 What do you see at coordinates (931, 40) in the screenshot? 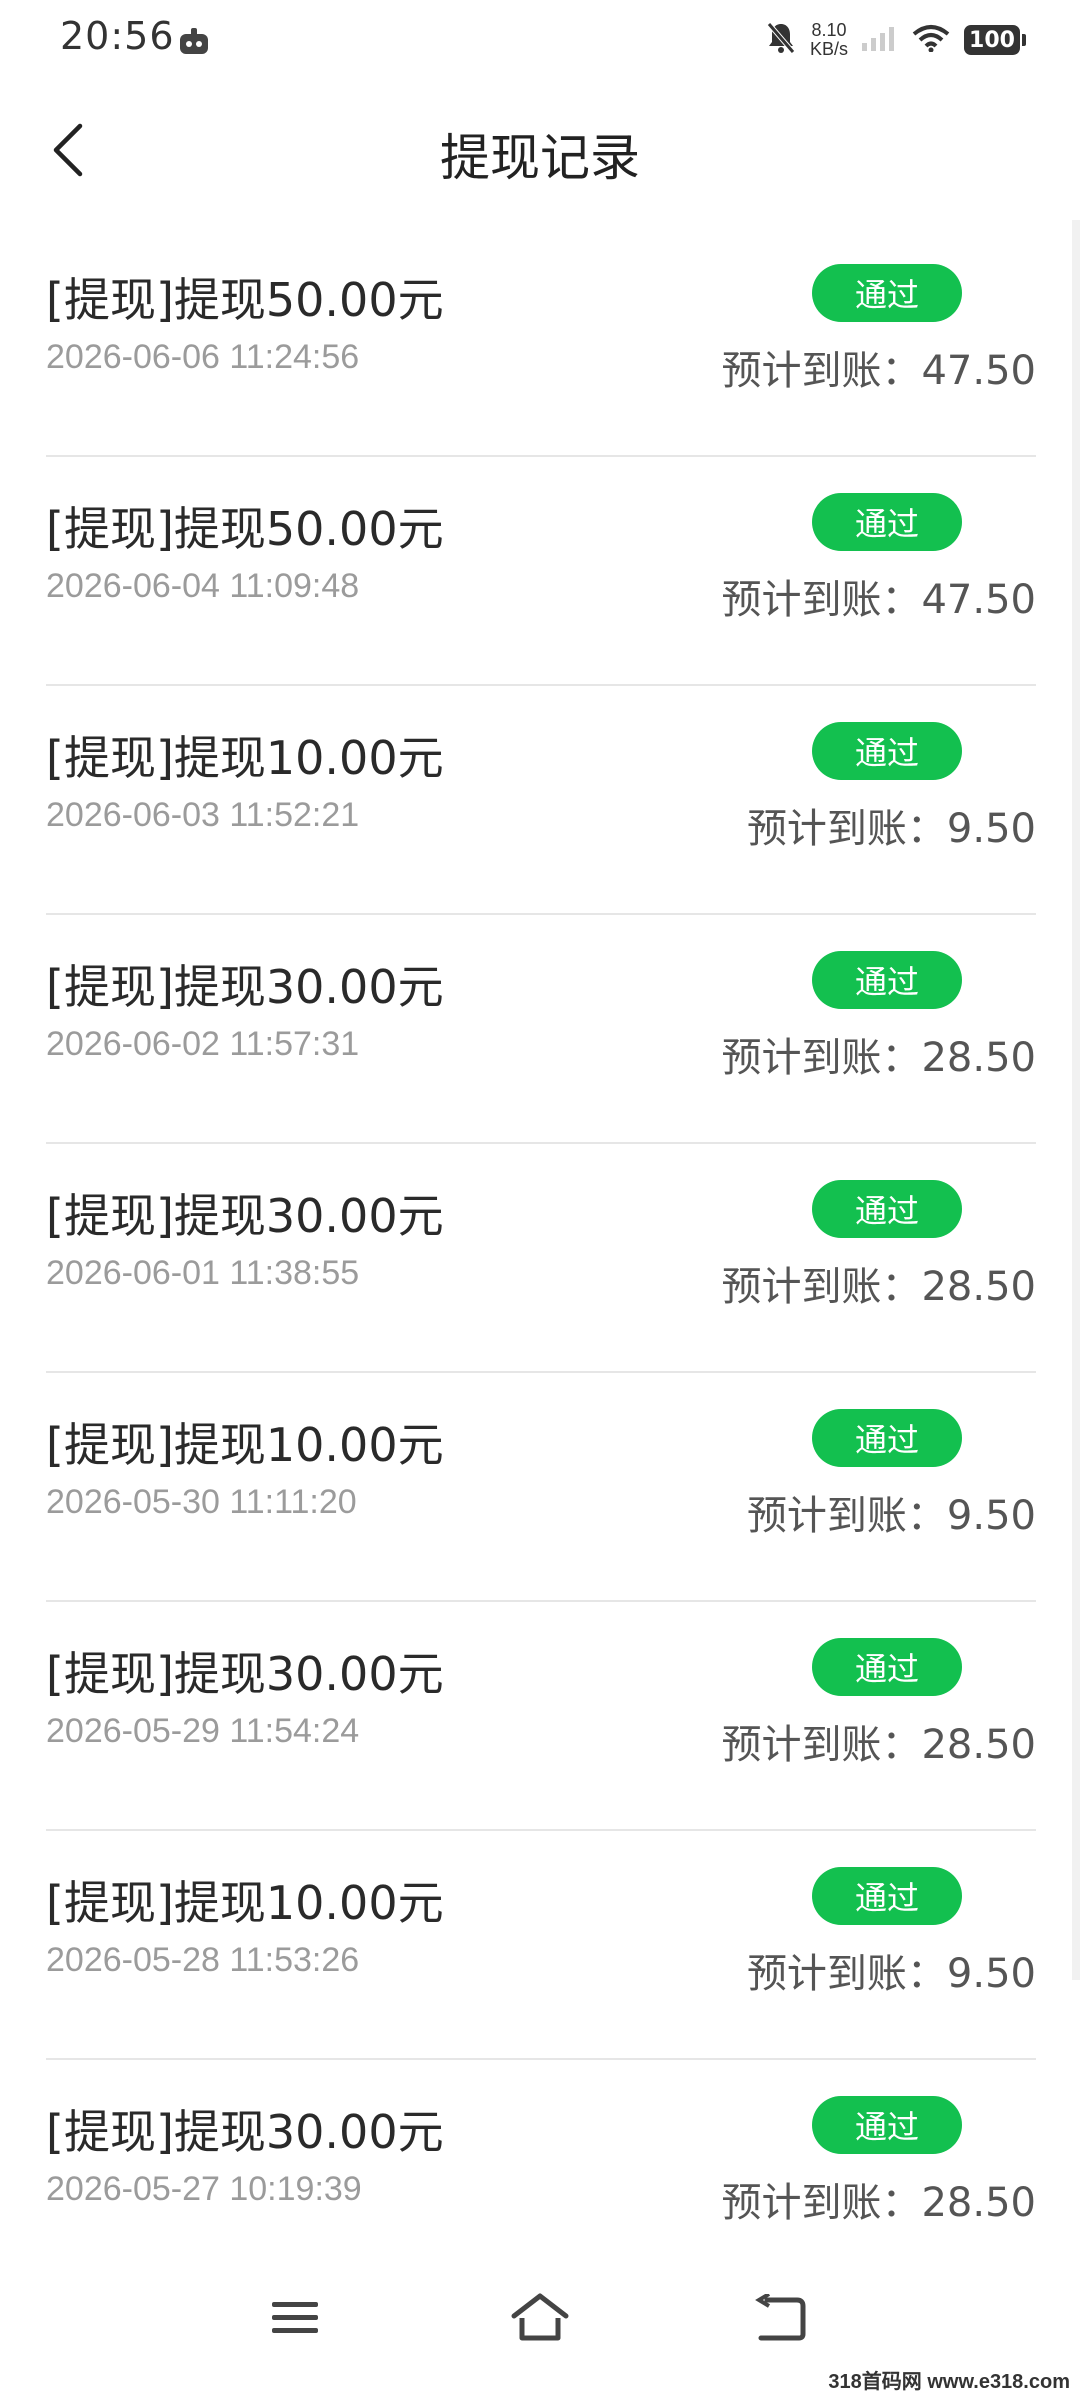
I see `wifi-icon` at bounding box center [931, 40].